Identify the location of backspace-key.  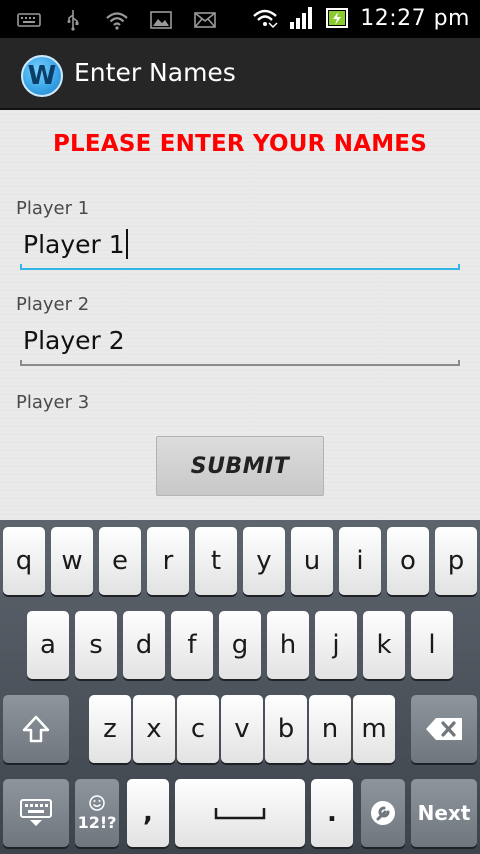
(444, 729).